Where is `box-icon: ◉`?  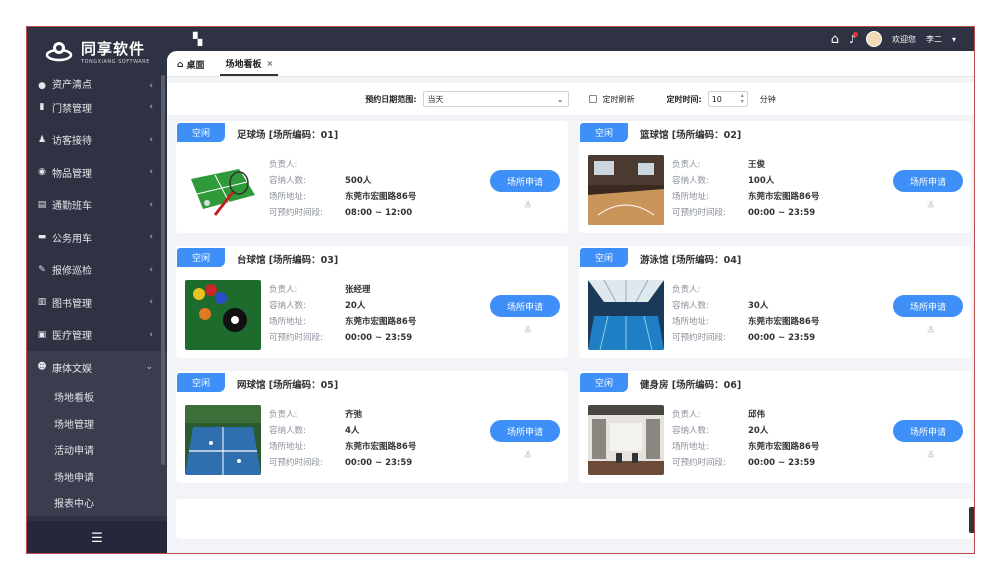 box-icon: ◉ is located at coordinates (42, 172).